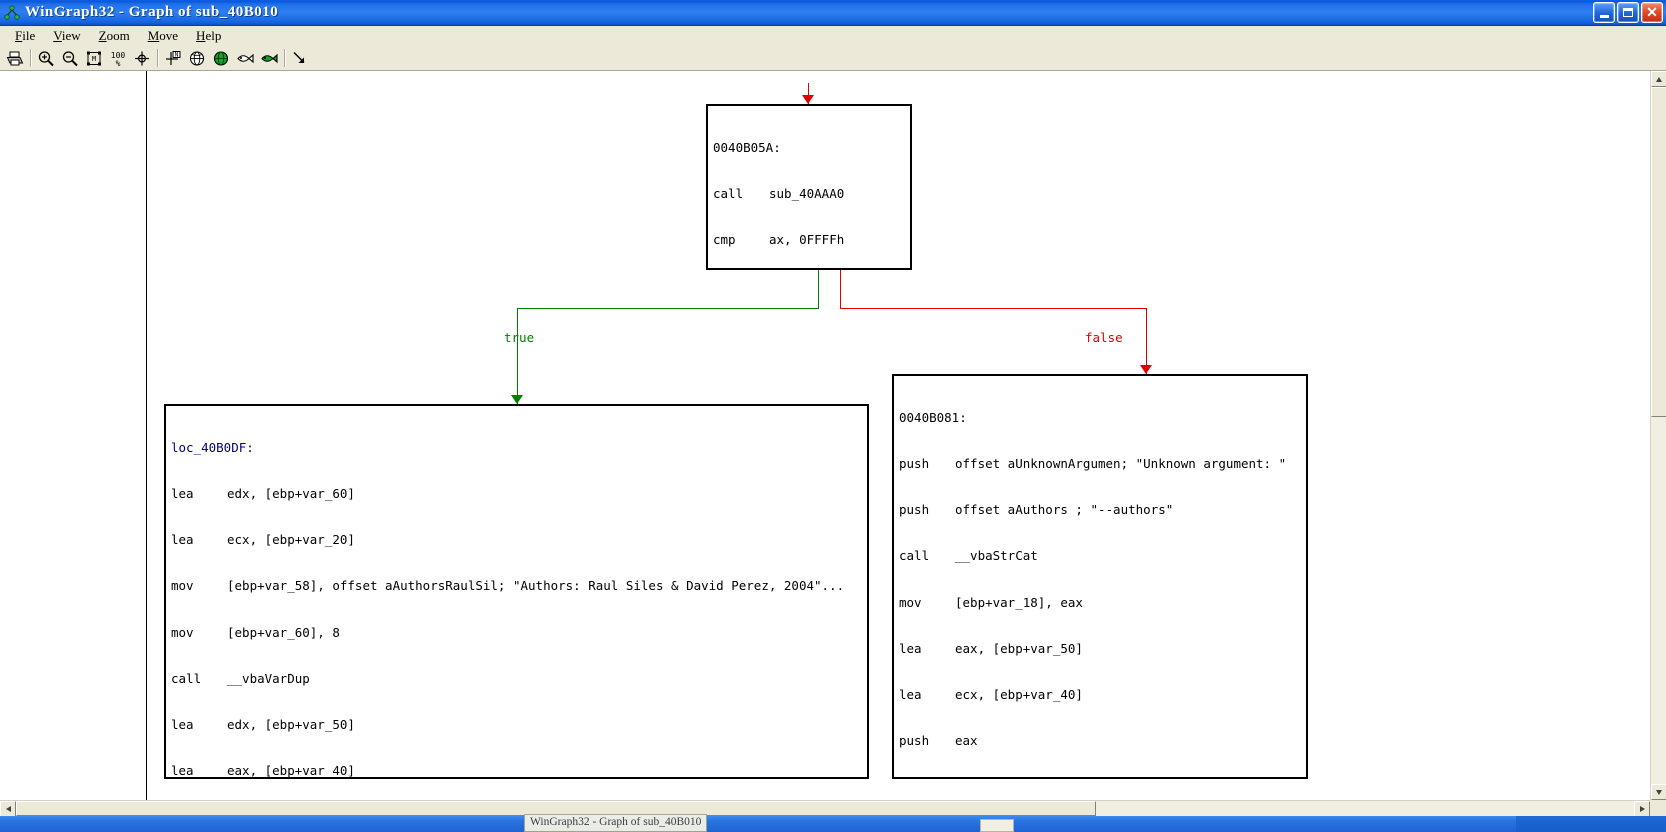 The height and width of the screenshot is (832, 1666). I want to click on code-line: push offset aAuthors ; "--authors", so click(1036, 510).